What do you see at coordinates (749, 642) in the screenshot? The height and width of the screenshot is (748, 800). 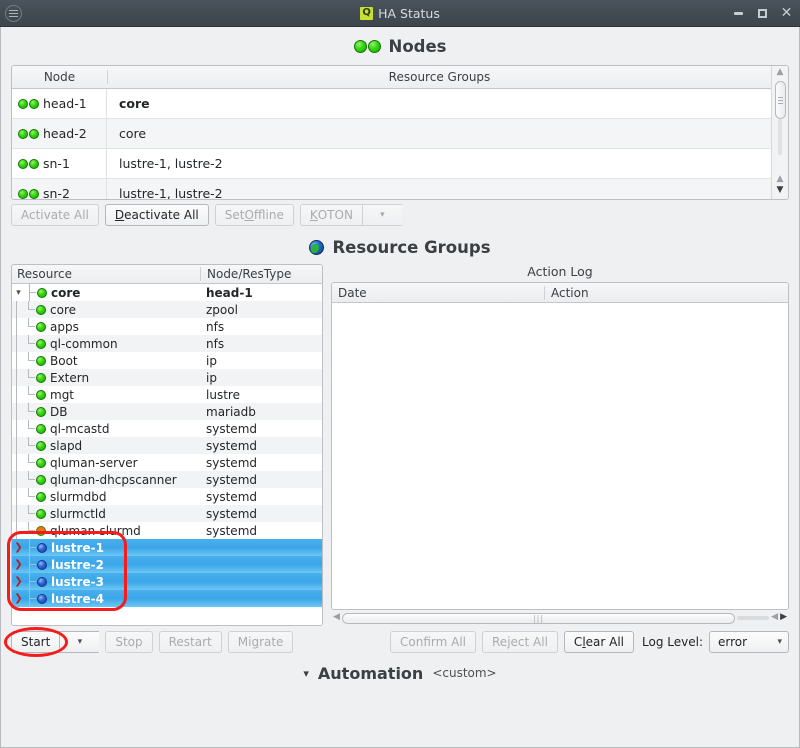 I see `log-level-select: error` at bounding box center [749, 642].